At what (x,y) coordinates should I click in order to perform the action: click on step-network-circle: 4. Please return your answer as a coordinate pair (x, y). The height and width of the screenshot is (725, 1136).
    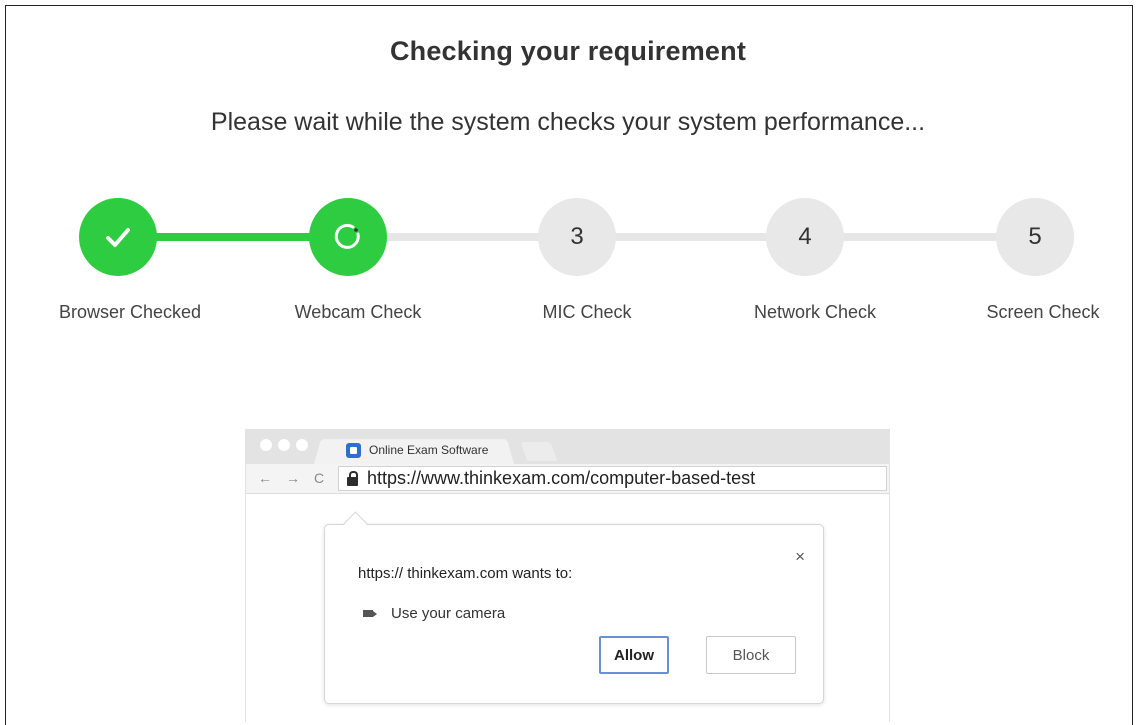
    Looking at the image, I should click on (805, 237).